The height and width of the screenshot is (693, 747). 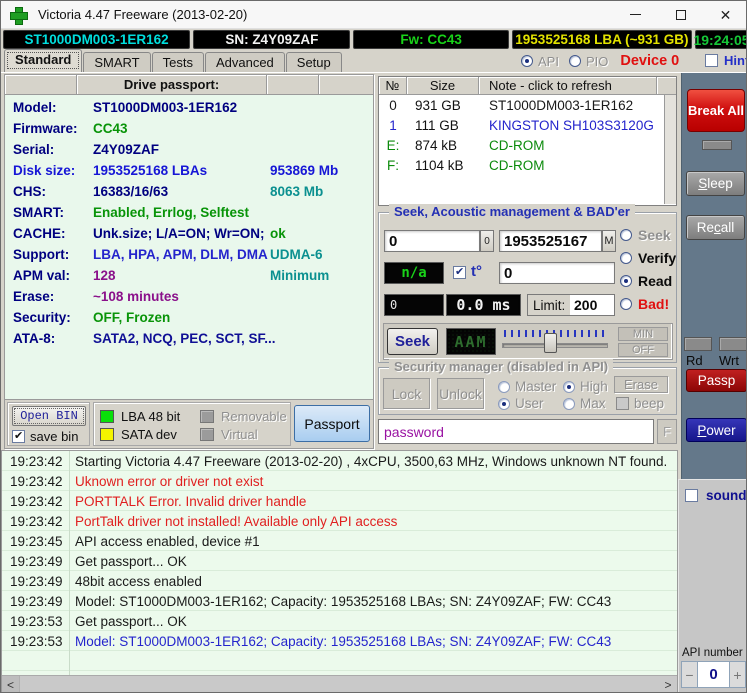 I want to click on break-all-button: Break All, so click(x=716, y=110).